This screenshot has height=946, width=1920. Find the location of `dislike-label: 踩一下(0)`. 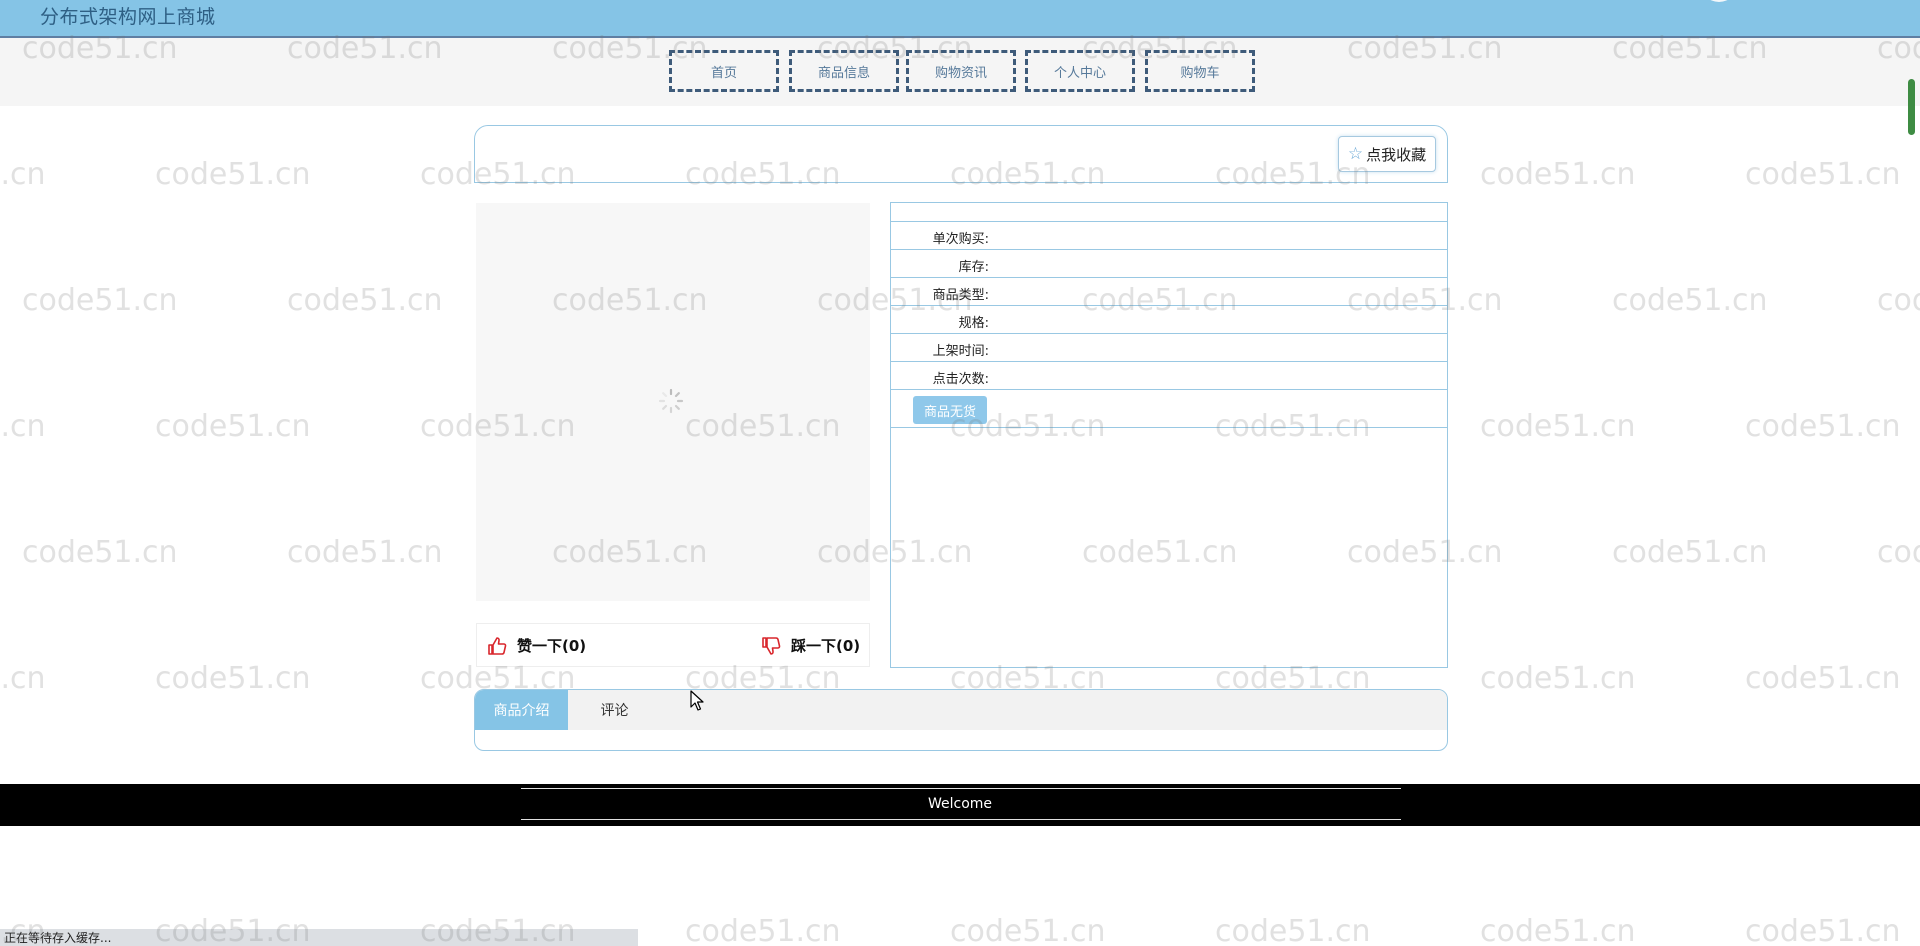

dislike-label: 踩一下(0) is located at coordinates (826, 646).